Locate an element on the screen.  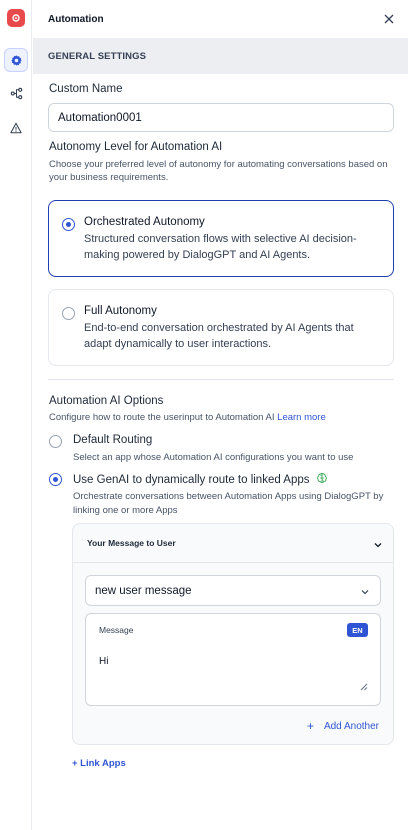
message-text: Hi is located at coordinates (103, 661).